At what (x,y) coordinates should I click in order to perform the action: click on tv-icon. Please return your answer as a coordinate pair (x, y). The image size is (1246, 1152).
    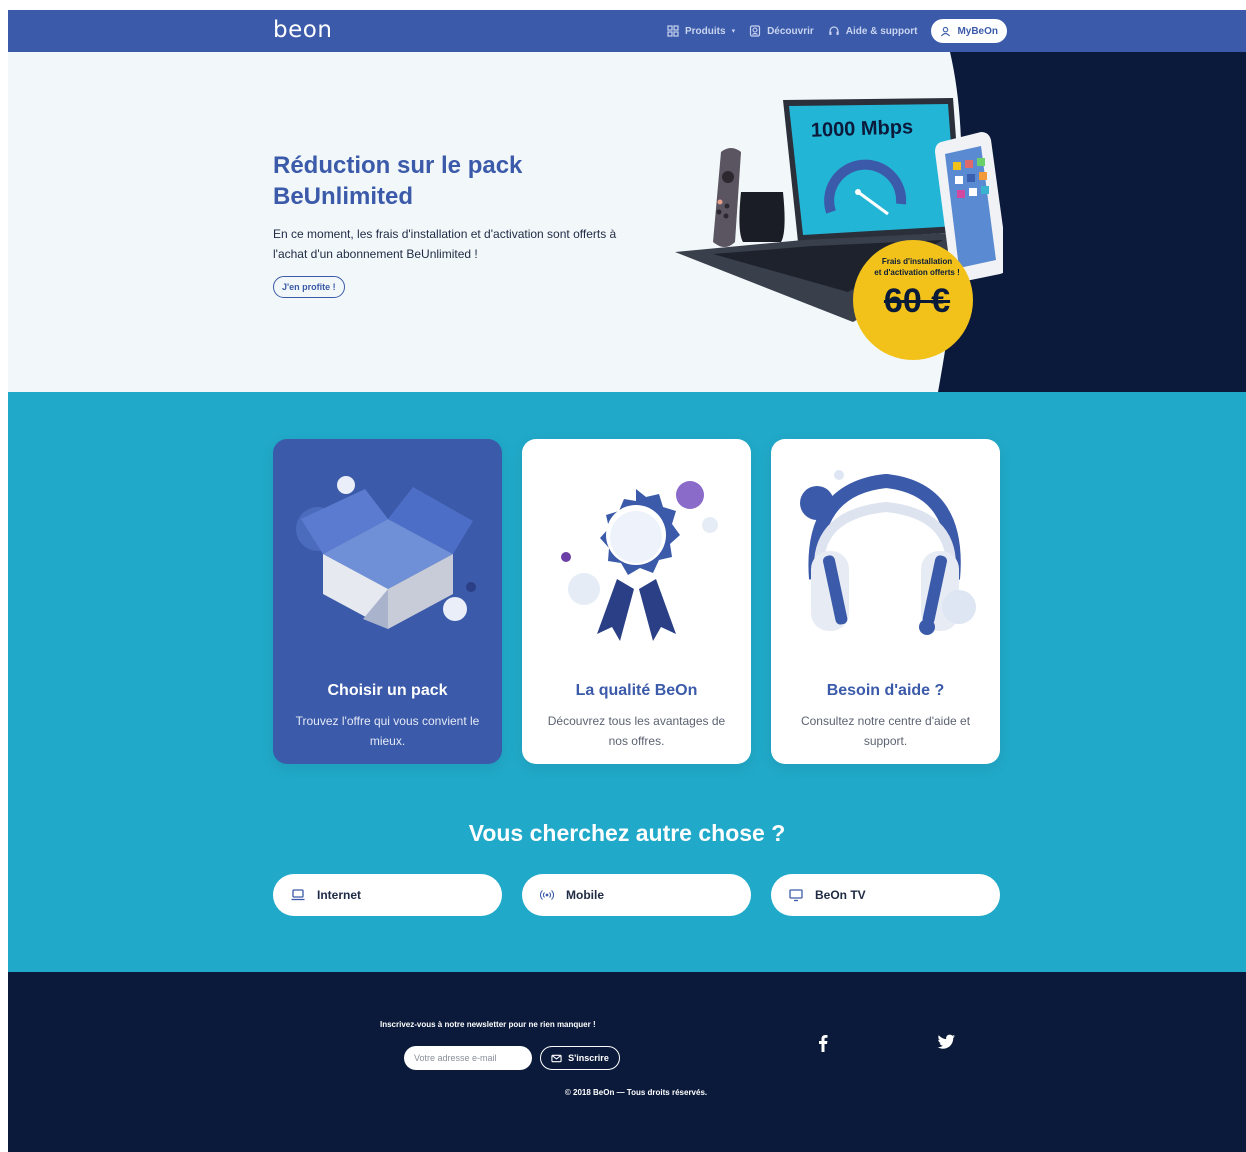
    Looking at the image, I should click on (796, 895).